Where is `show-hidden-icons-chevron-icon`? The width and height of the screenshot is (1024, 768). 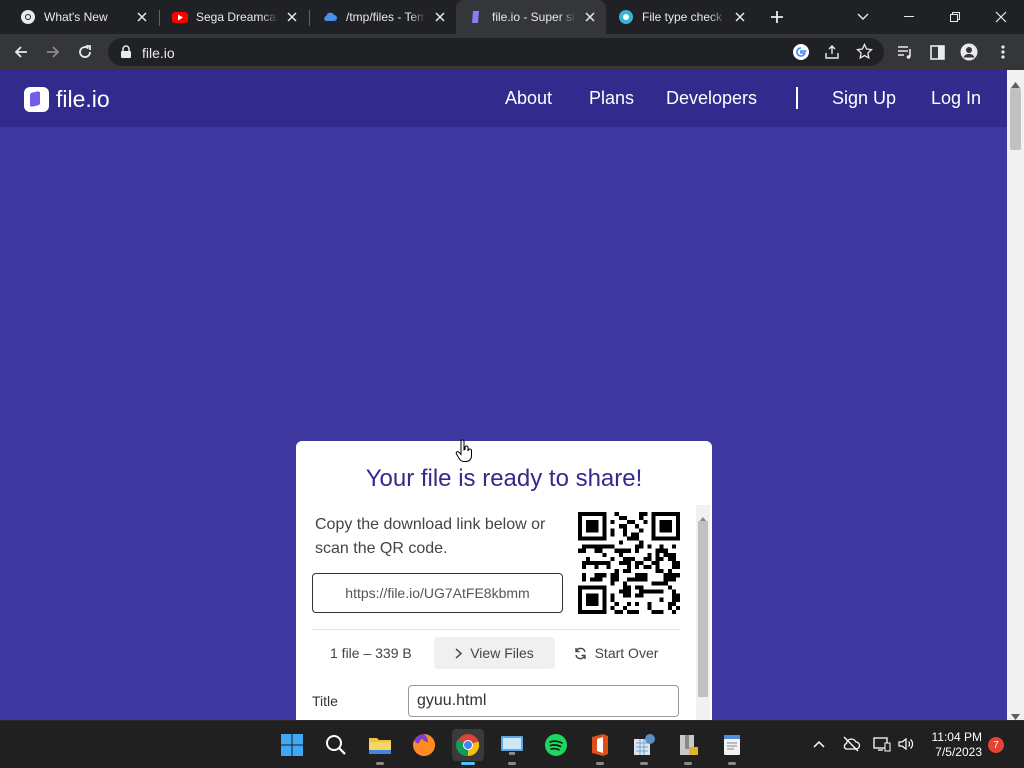
show-hidden-icons-chevron-icon is located at coordinates (819, 744).